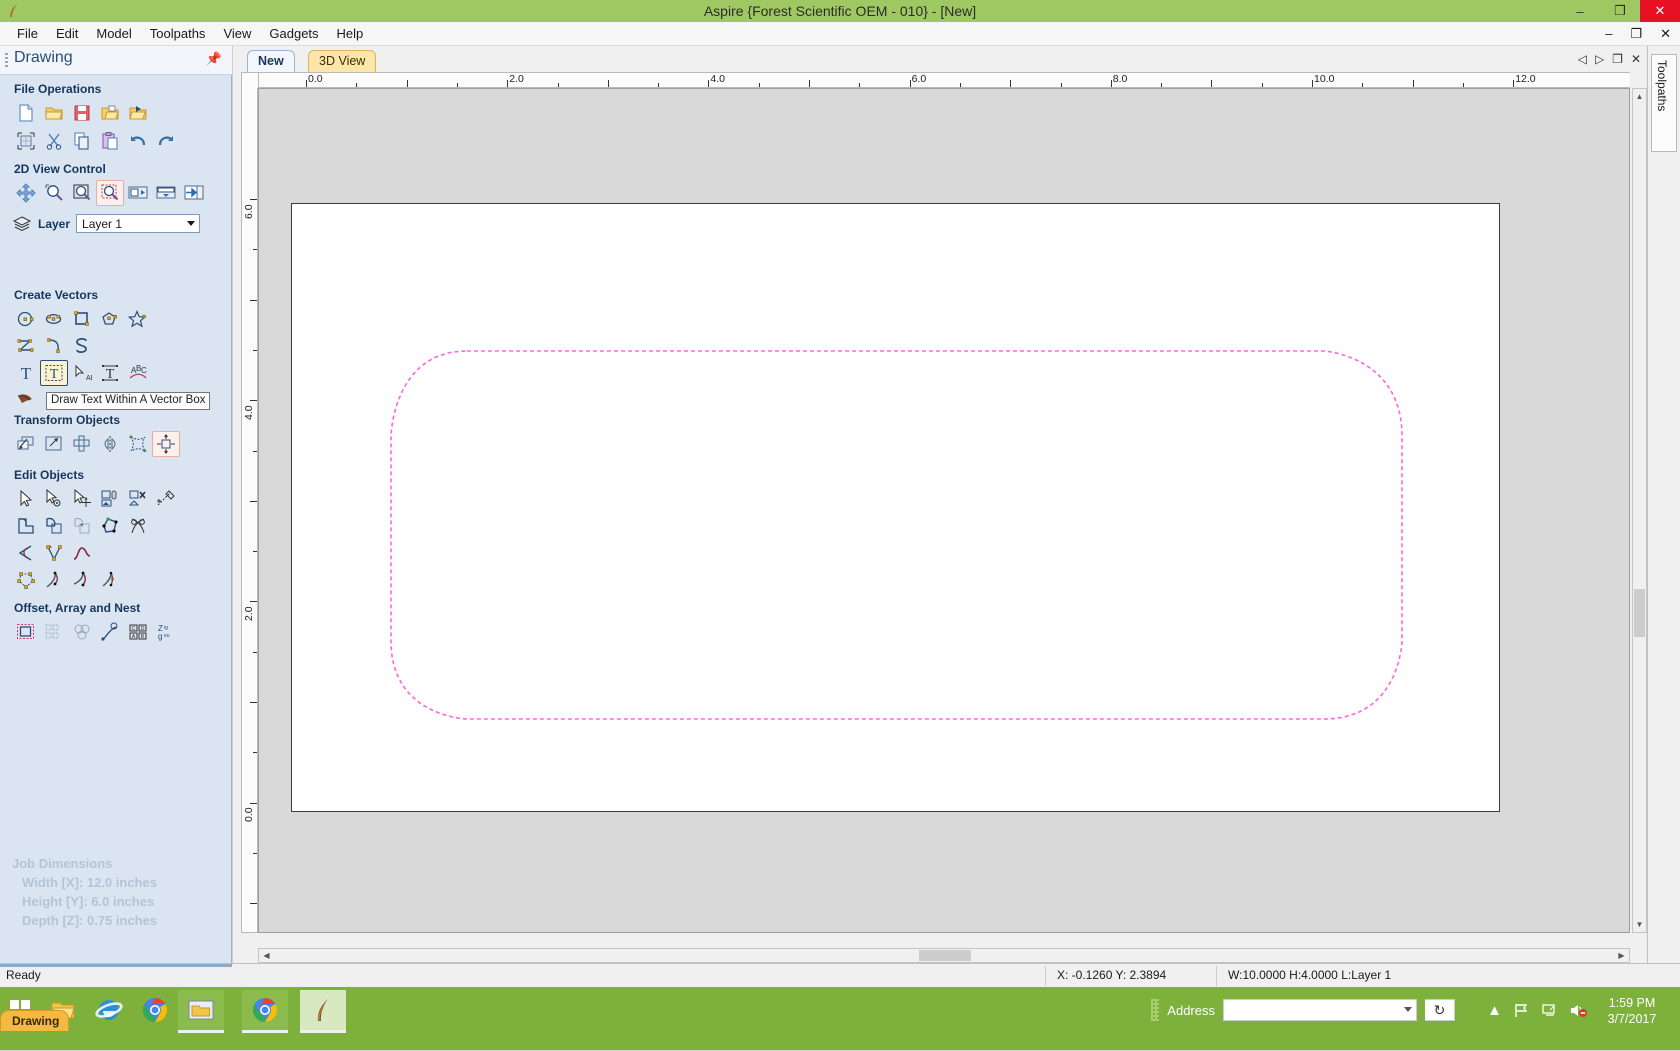 Image resolution: width=1680 pixels, height=1051 pixels. I want to click on undo-icon, so click(138, 141).